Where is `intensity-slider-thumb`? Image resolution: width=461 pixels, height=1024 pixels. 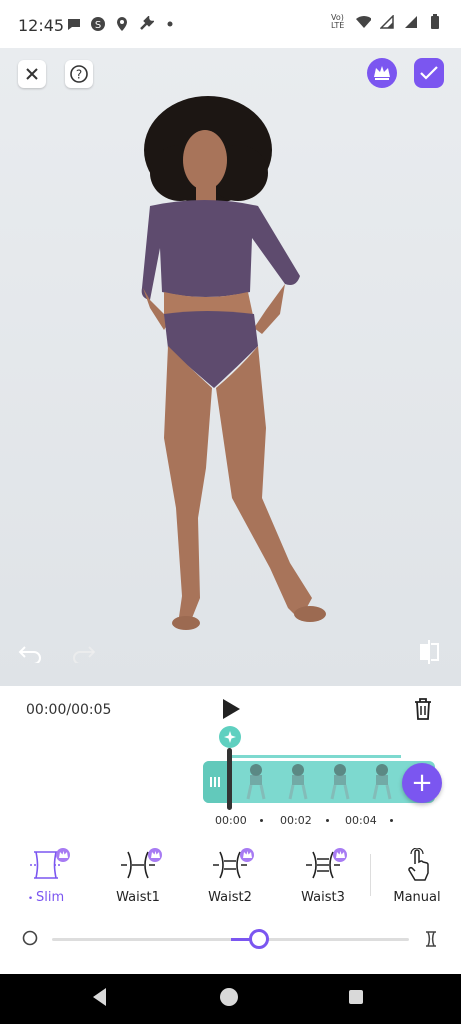 intensity-slider-thumb is located at coordinates (259, 939).